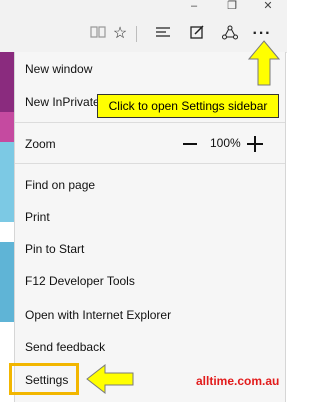  What do you see at coordinates (120, 34) in the screenshot?
I see `favorite-star-icon: ☆` at bounding box center [120, 34].